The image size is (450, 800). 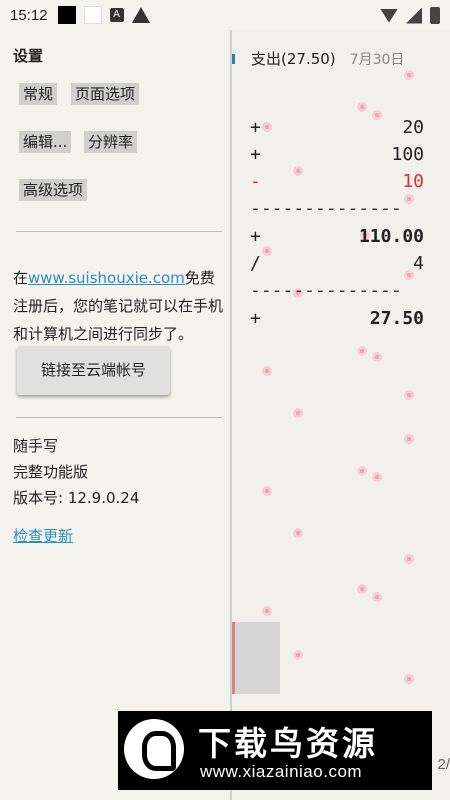 What do you see at coordinates (154, 749) in the screenshot?
I see `bird-logo-icon` at bounding box center [154, 749].